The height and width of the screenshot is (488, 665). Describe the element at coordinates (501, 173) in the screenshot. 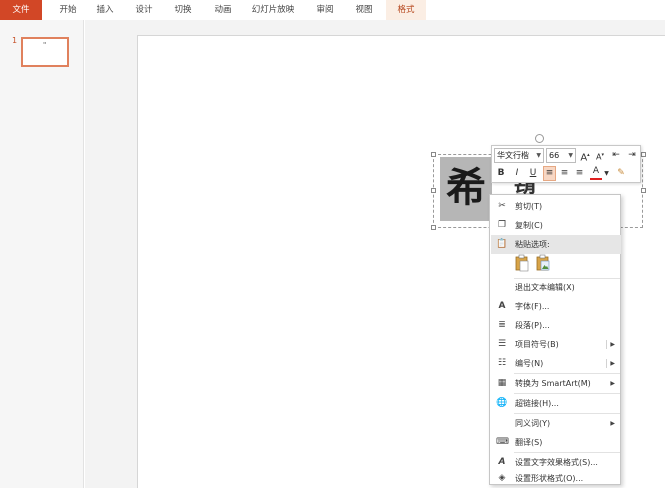

I see `bold-button: B` at that location.